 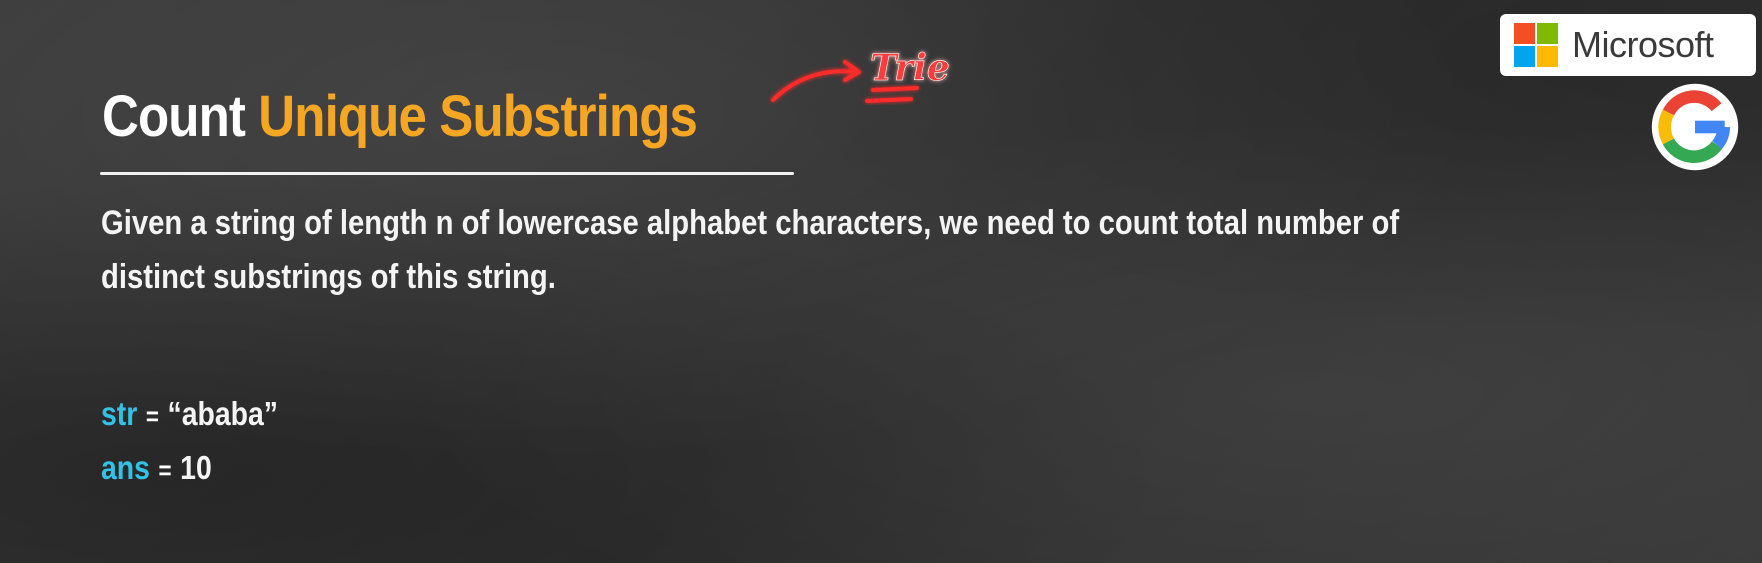 What do you see at coordinates (1547, 56) in the screenshot?
I see `microsoft-square-yellow` at bounding box center [1547, 56].